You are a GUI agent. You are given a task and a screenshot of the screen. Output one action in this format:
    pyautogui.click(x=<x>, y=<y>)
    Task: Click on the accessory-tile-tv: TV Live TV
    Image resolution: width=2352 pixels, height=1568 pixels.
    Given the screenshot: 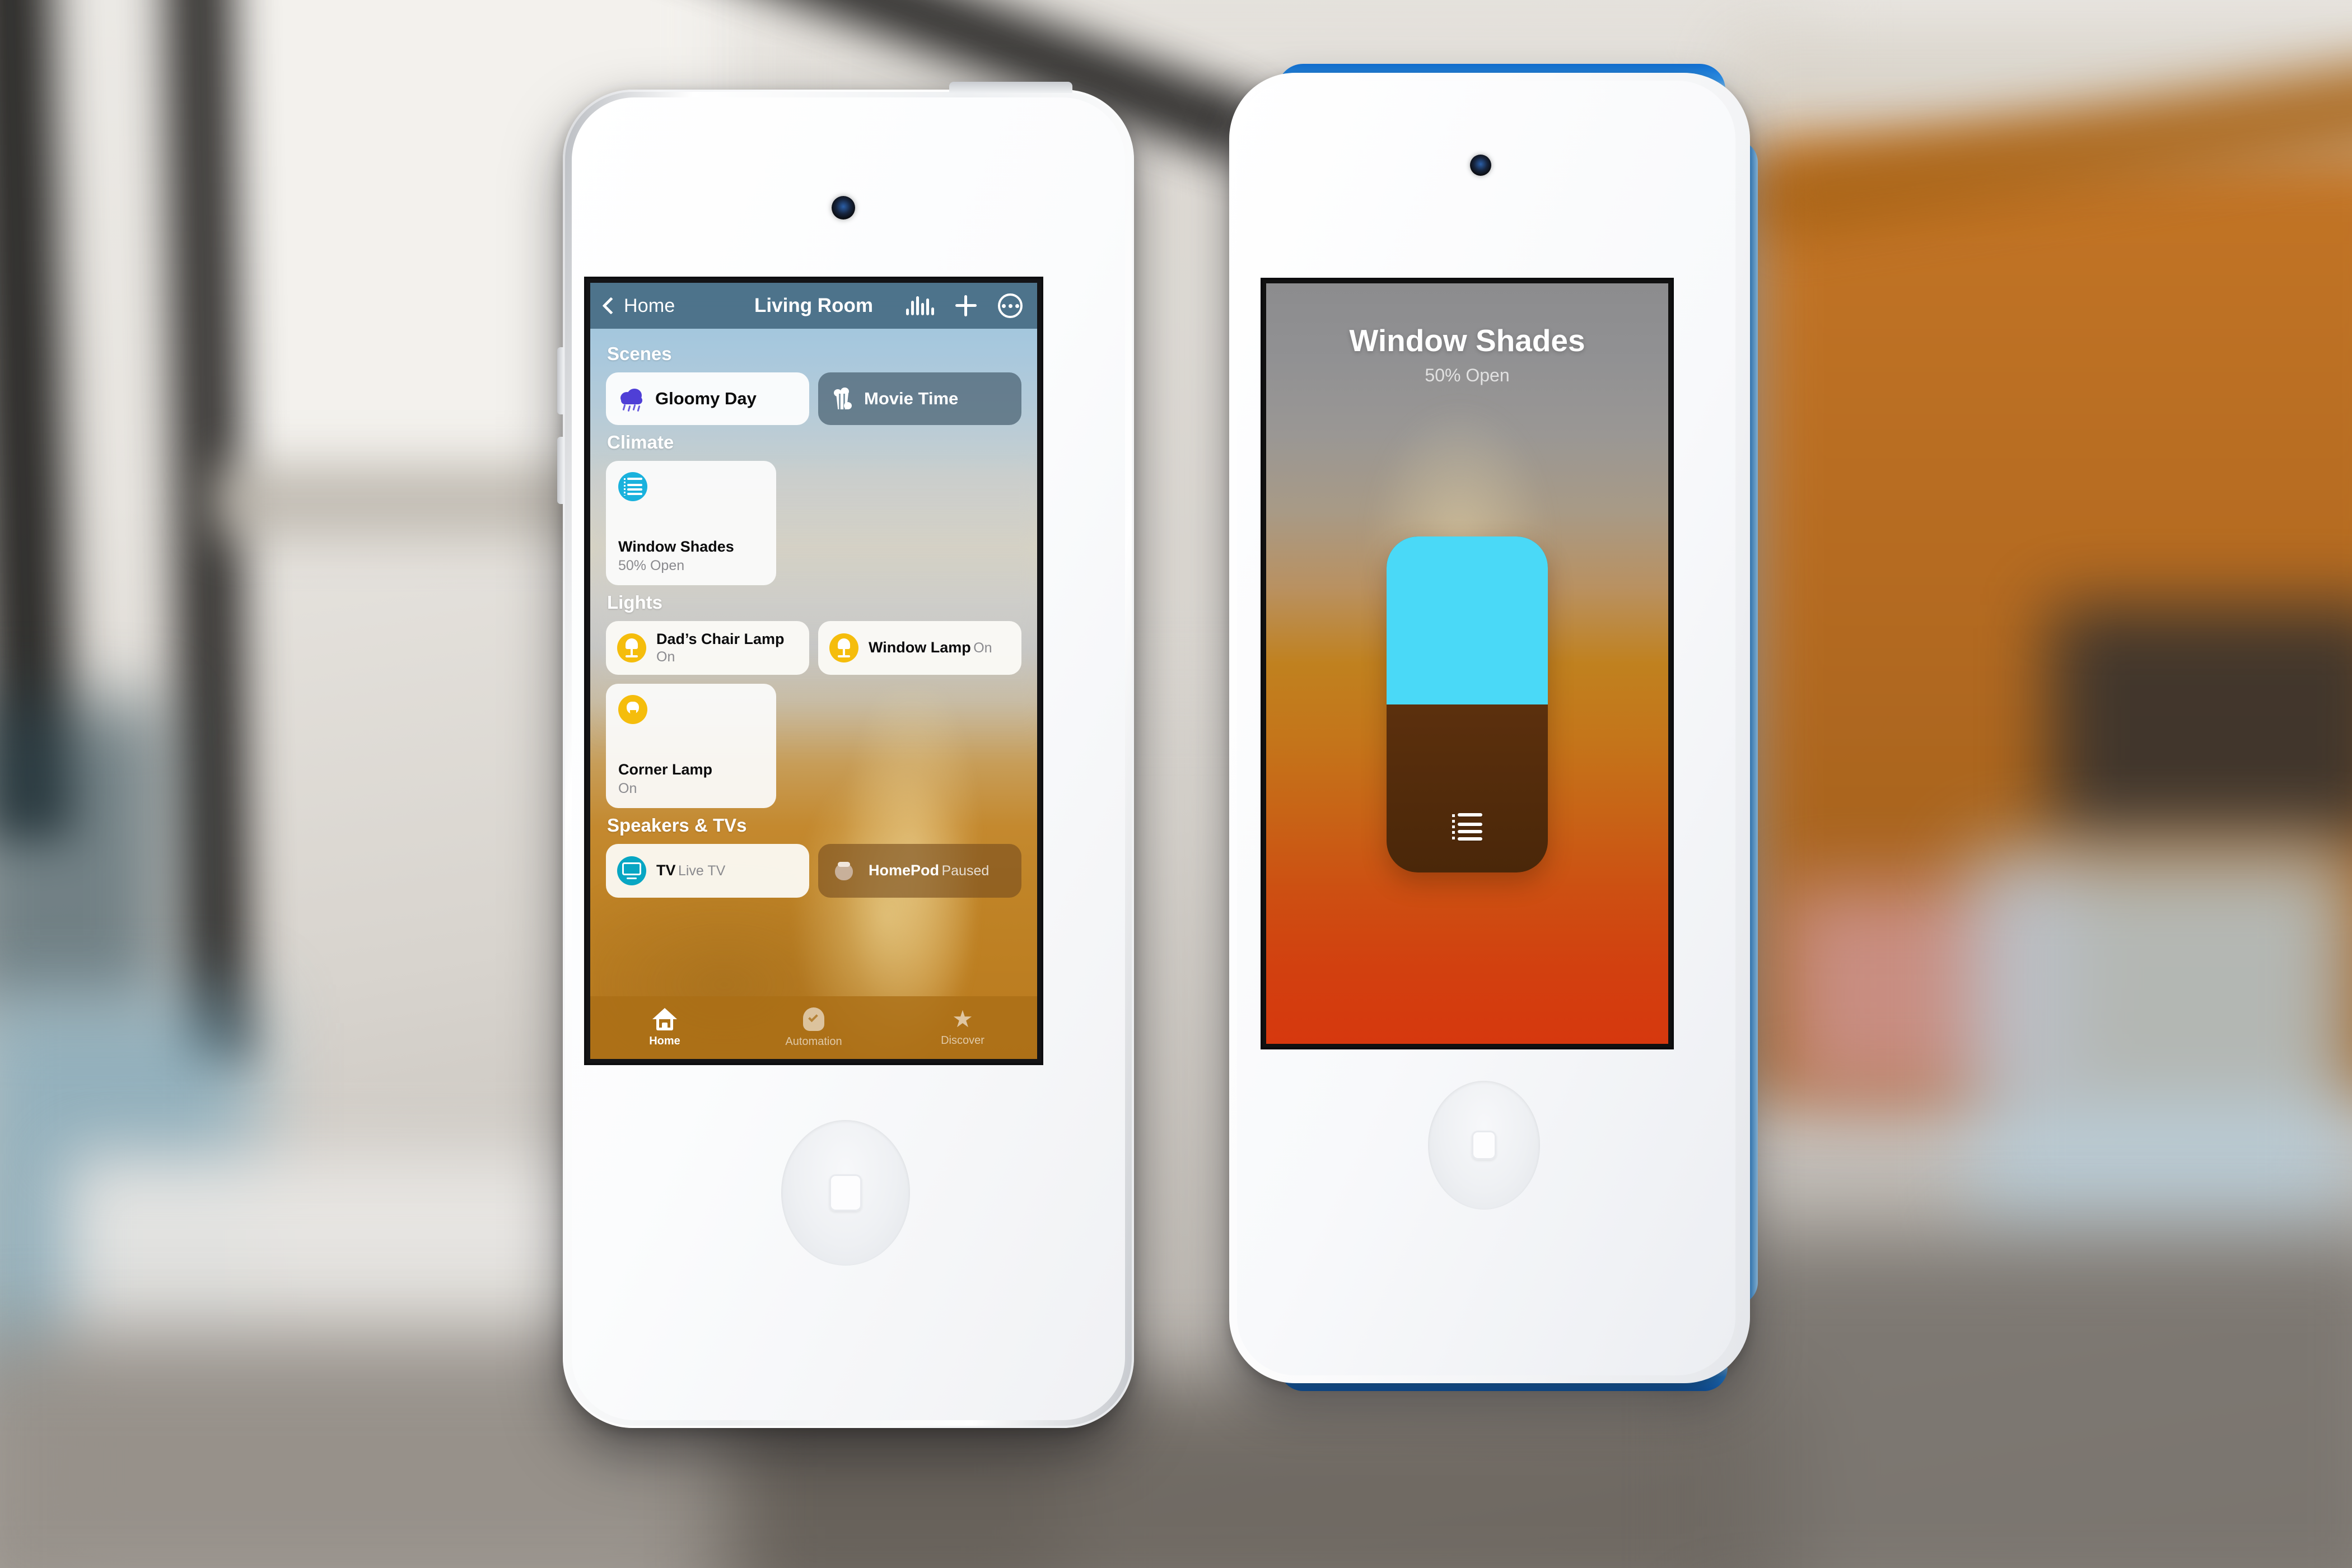 What is the action you would take?
    pyautogui.click(x=707, y=871)
    